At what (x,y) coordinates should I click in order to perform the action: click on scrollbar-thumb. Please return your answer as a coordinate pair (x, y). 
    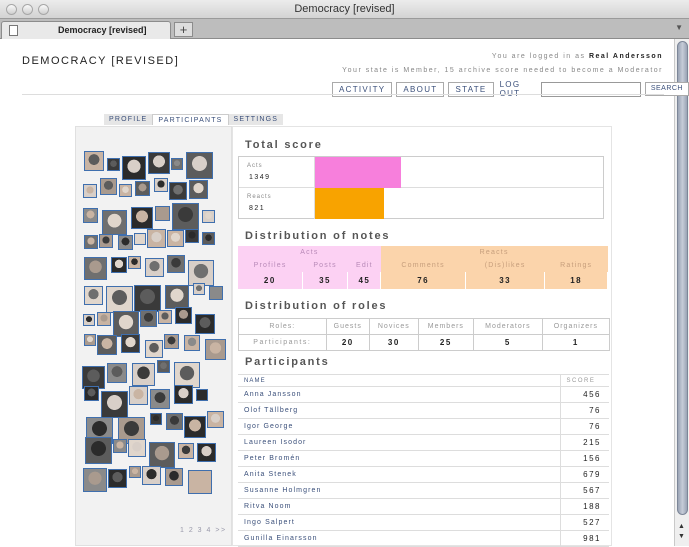
    Looking at the image, I should click on (682, 278).